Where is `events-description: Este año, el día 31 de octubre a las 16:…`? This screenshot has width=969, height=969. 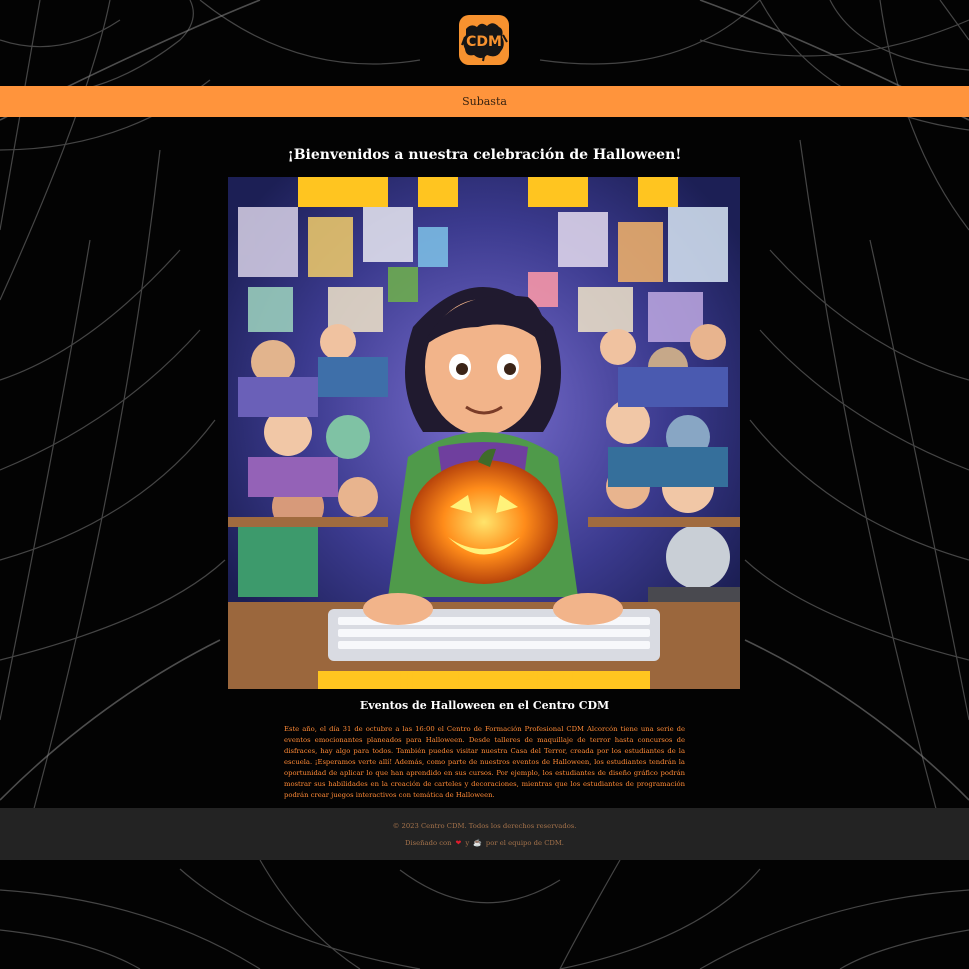 events-description: Este año, el día 31 de octubre a las 16:… is located at coordinates (484, 762).